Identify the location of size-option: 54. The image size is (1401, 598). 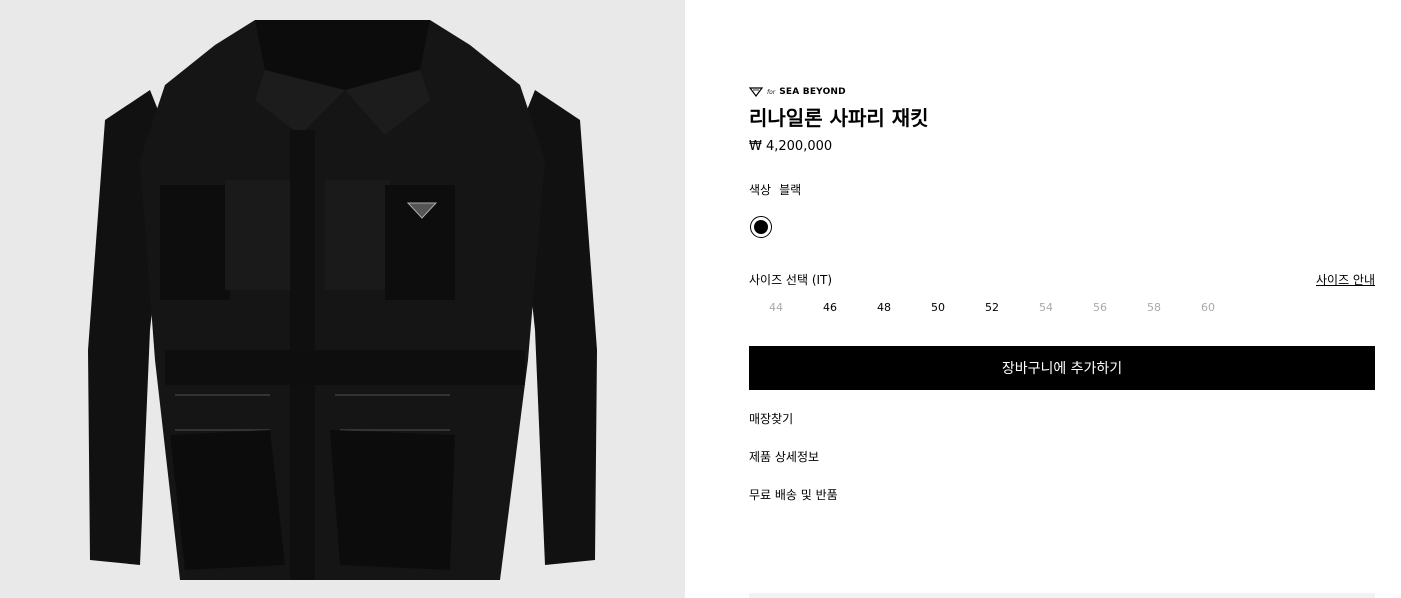
(1046, 307).